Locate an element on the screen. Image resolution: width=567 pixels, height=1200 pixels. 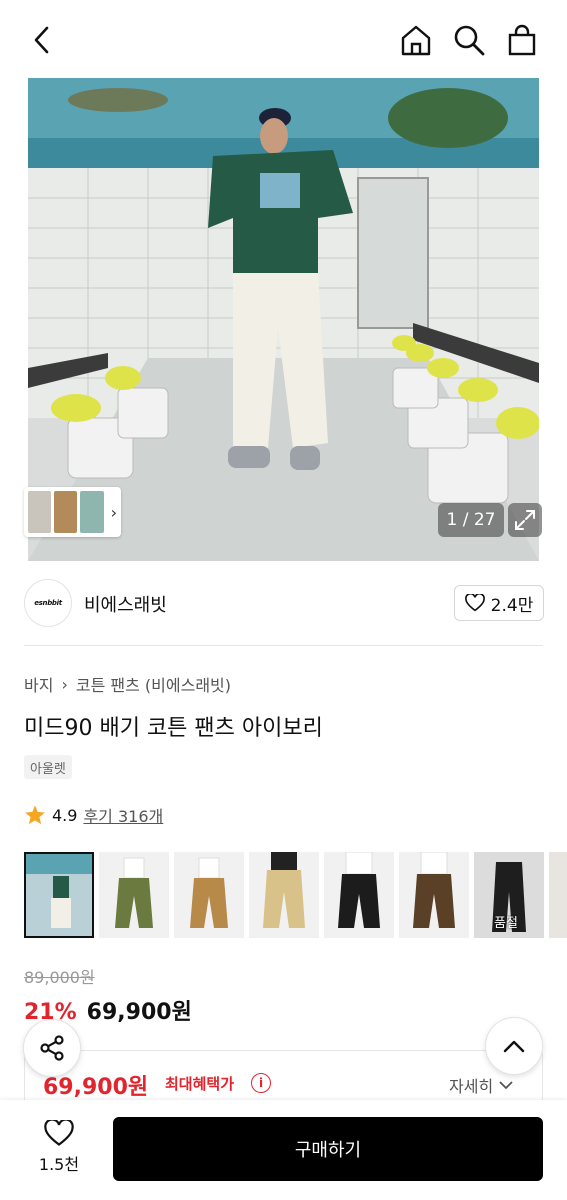
product-title: 미드90 배기 코튼 팬츠 아이보리 is located at coordinates (173, 728).